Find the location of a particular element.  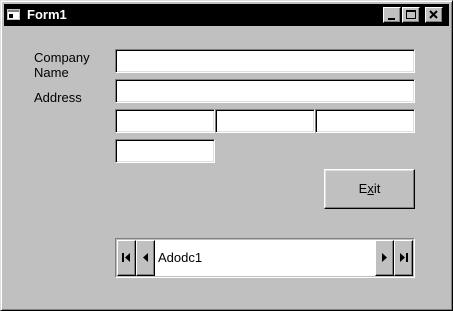

close-icon is located at coordinates (433, 14).